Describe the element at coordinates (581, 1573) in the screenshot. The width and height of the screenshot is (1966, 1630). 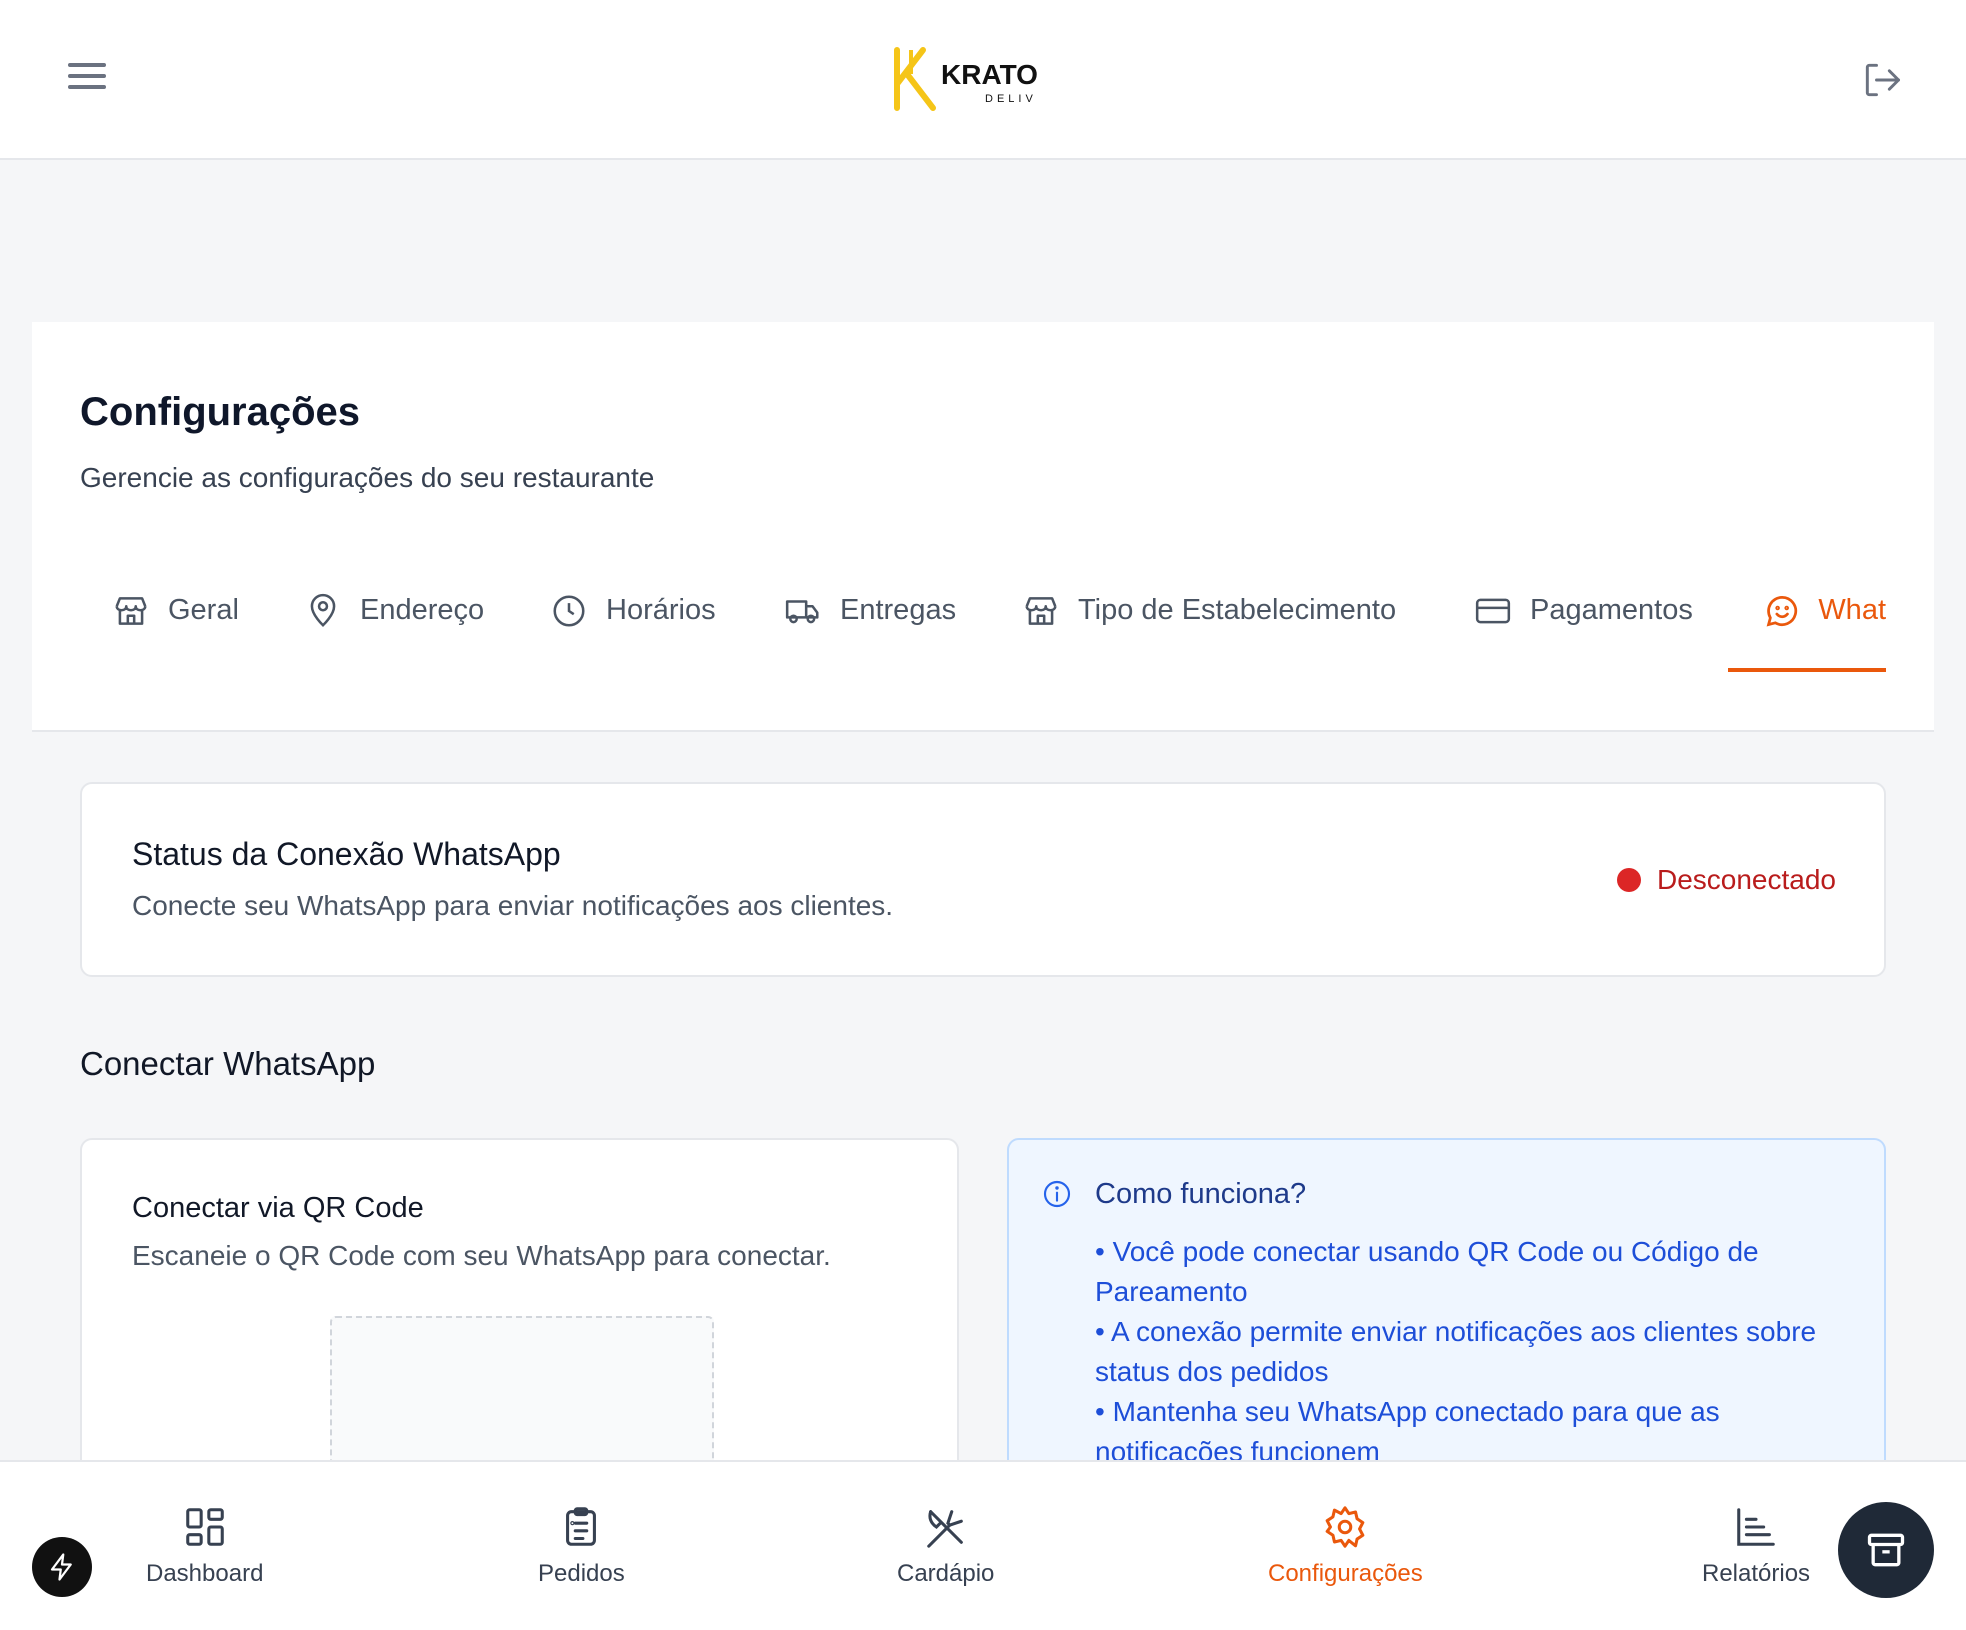
I see `nav-label: Pedidos` at that location.